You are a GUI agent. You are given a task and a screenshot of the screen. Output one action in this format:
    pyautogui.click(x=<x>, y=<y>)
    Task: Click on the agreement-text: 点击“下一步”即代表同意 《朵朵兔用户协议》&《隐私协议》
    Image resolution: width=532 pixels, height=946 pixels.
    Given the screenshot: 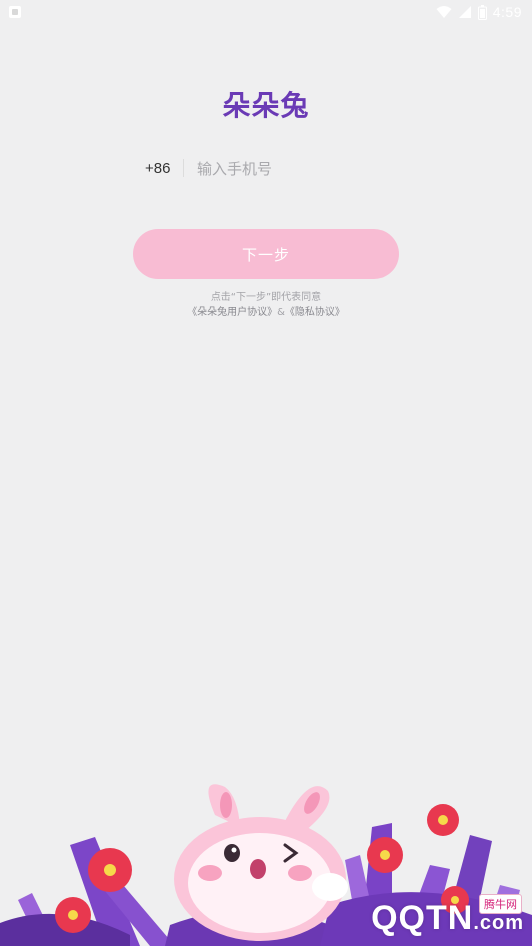 What is the action you would take?
    pyautogui.click(x=266, y=305)
    